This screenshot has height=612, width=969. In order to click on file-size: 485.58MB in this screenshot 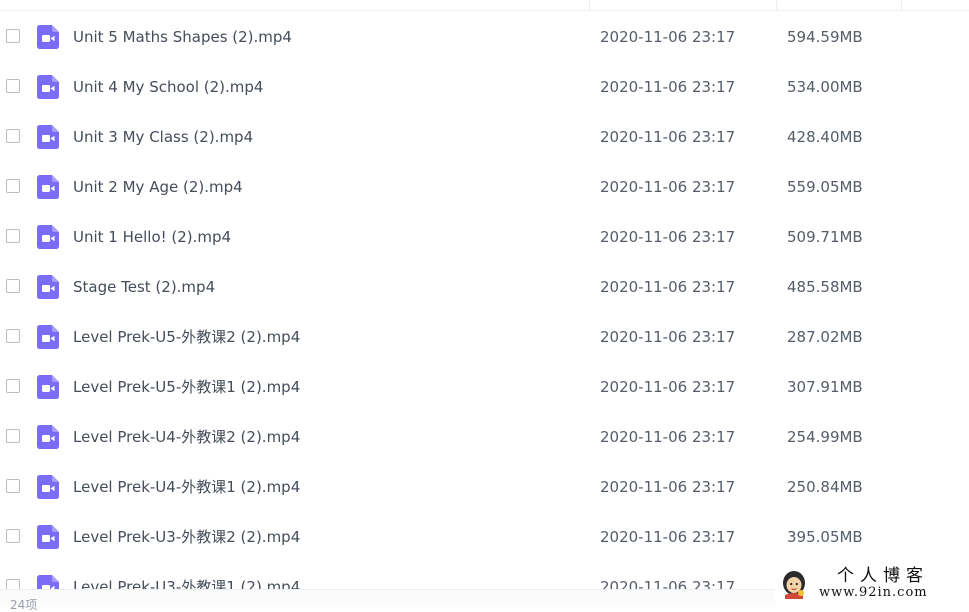, I will do `click(825, 287)`.